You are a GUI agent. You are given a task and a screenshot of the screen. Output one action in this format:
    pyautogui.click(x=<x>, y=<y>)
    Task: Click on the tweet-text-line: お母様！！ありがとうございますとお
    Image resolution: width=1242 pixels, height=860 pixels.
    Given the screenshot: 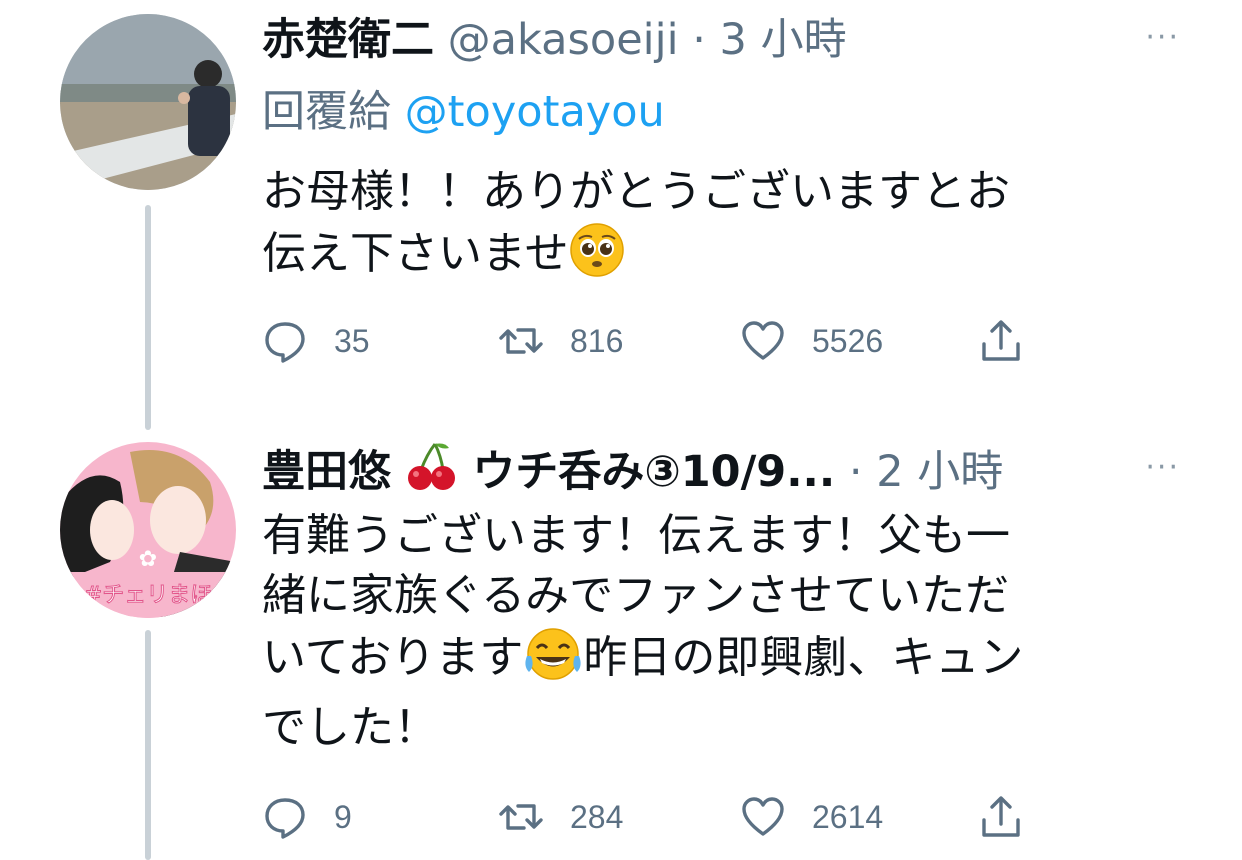 What is the action you would take?
    pyautogui.click(x=636, y=191)
    